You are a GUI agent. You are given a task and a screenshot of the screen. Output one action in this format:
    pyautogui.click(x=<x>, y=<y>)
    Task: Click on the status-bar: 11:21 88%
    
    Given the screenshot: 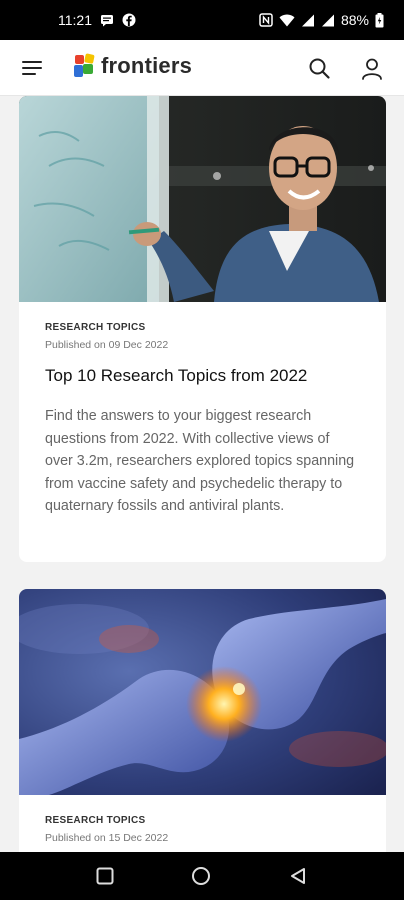 What is the action you would take?
    pyautogui.click(x=202, y=20)
    